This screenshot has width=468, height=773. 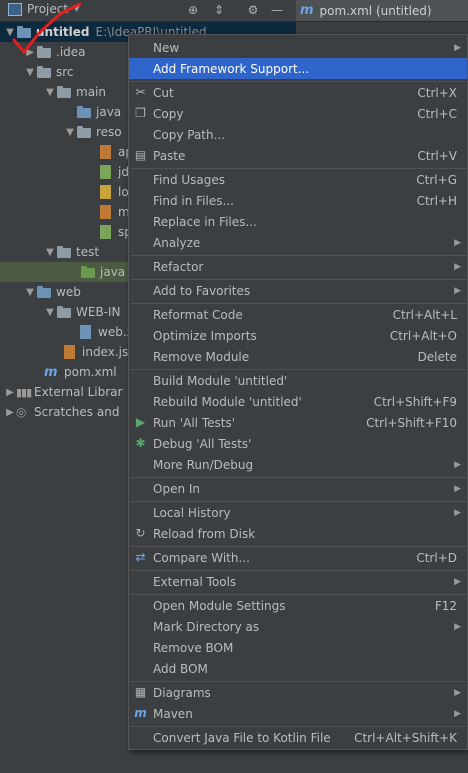 What do you see at coordinates (437, 155) in the screenshot?
I see `menu-item-shortcut: Ctrl+V` at bounding box center [437, 155].